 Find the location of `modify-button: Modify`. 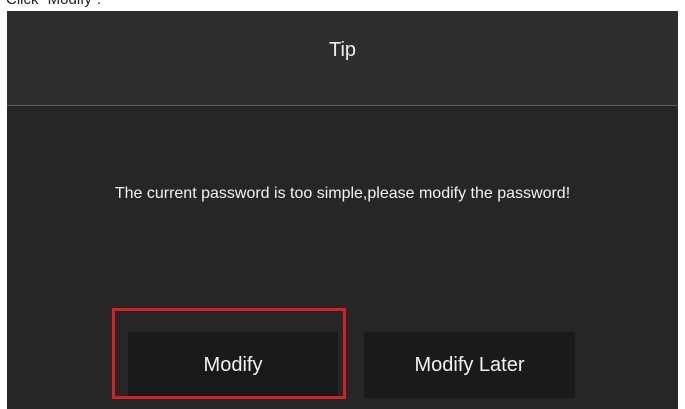

modify-button: Modify is located at coordinates (233, 365).